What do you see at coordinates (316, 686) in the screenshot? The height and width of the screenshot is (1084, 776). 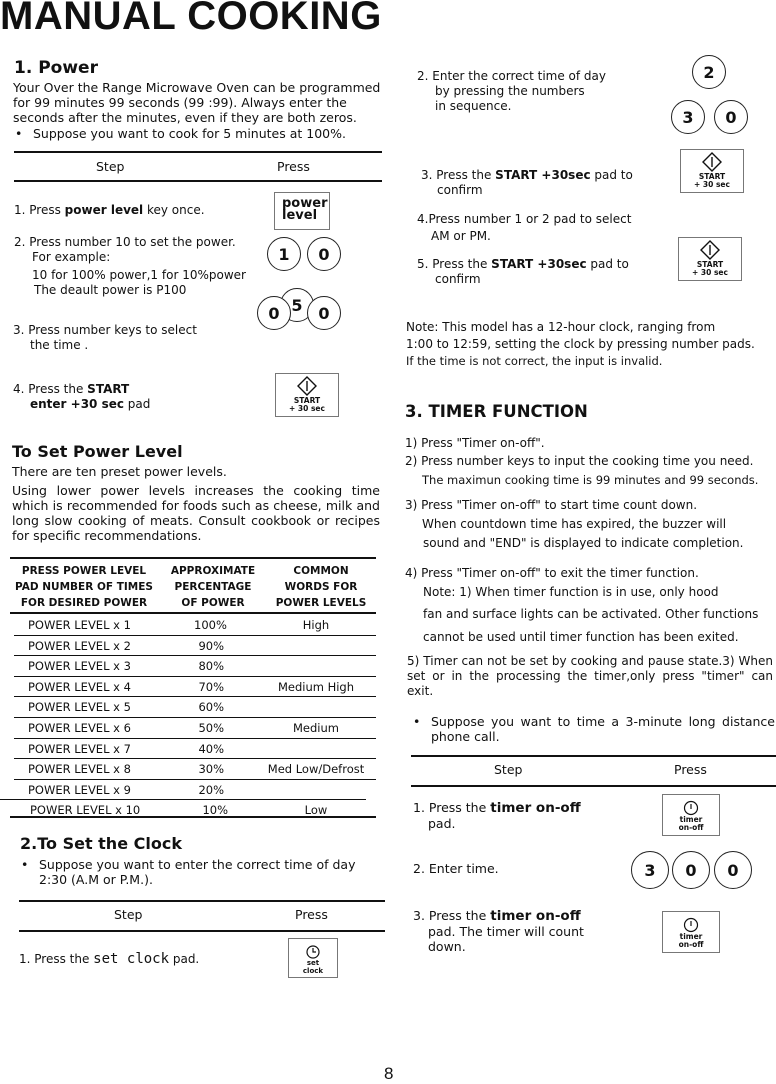 I see `power-level-words: Medium High` at bounding box center [316, 686].